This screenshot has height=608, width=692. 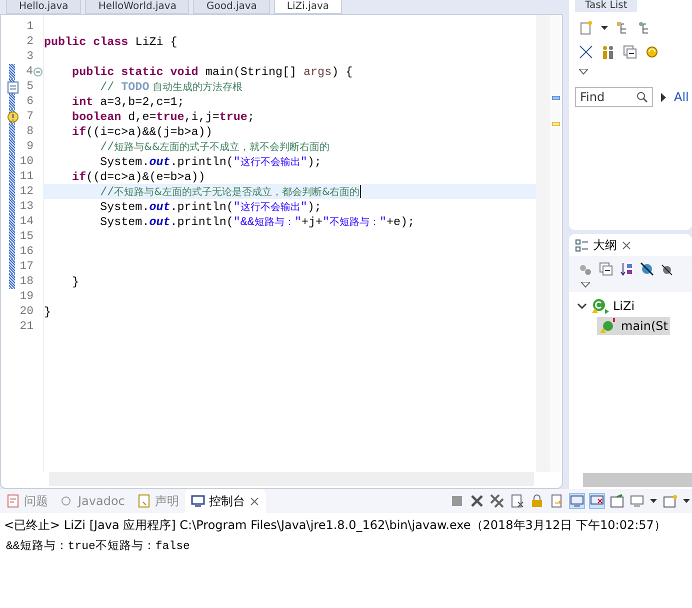 What do you see at coordinates (663, 97) in the screenshot?
I see `triangle-icon` at bounding box center [663, 97].